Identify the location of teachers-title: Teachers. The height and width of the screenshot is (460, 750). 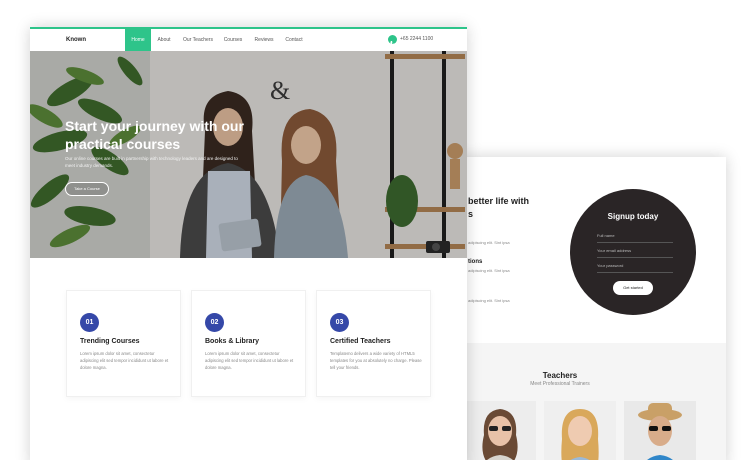
(560, 375).